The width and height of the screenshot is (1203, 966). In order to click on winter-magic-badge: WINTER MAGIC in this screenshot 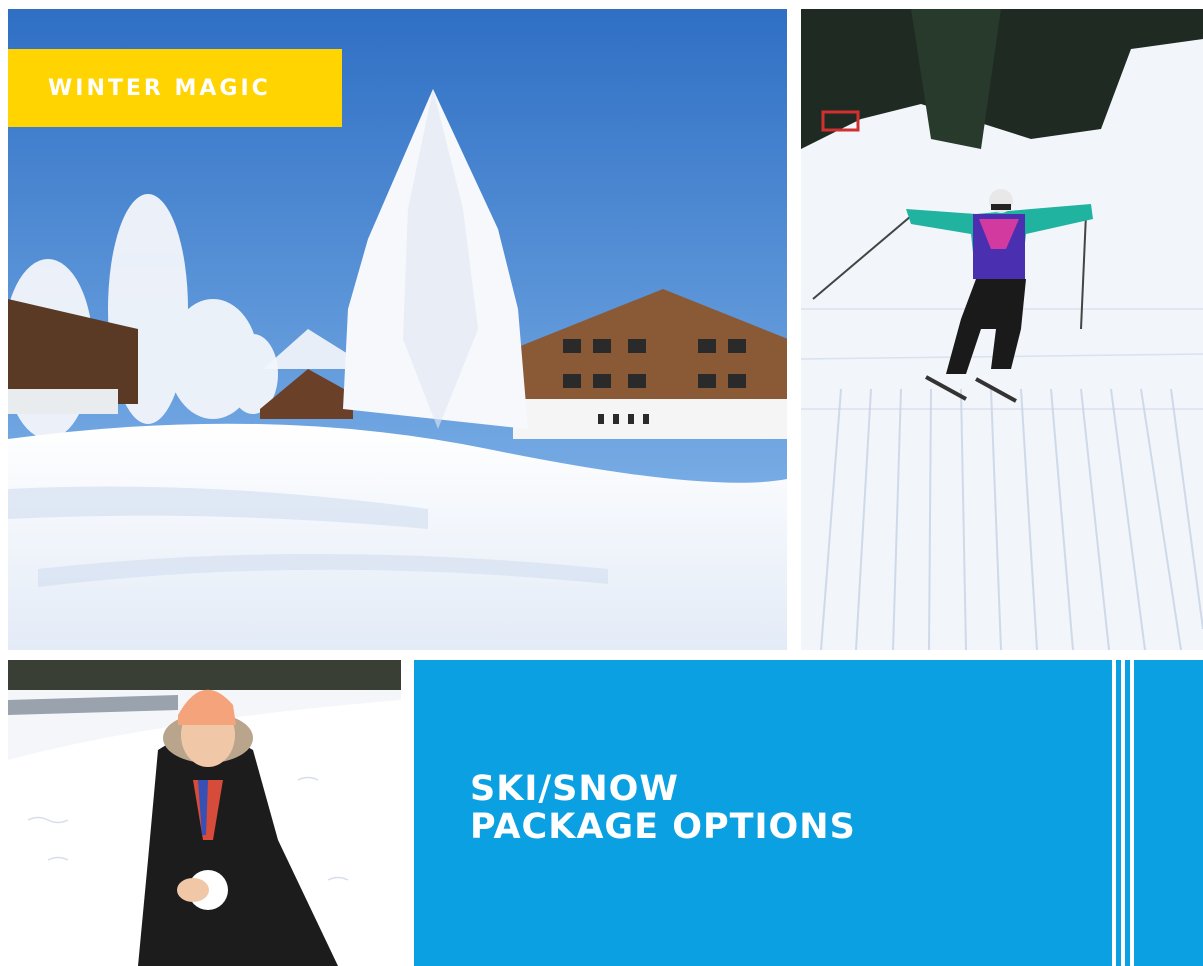, I will do `click(175, 88)`.